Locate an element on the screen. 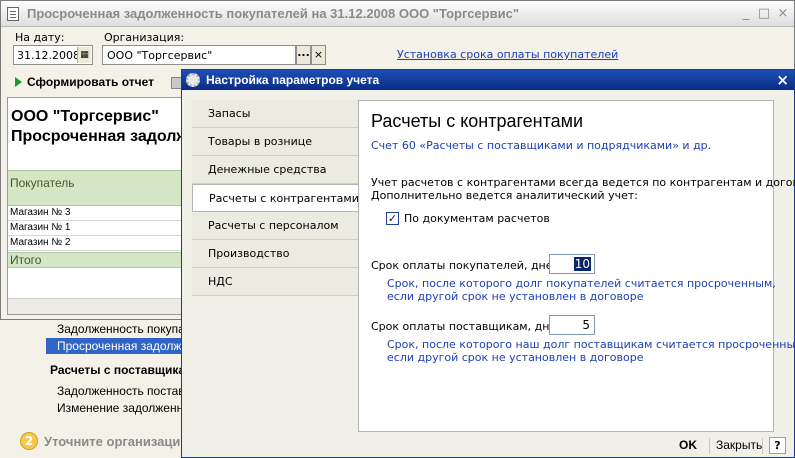 The width and height of the screenshot is (795, 458). nav-item-retail-goods: Товары в рознице is located at coordinates (275, 142).